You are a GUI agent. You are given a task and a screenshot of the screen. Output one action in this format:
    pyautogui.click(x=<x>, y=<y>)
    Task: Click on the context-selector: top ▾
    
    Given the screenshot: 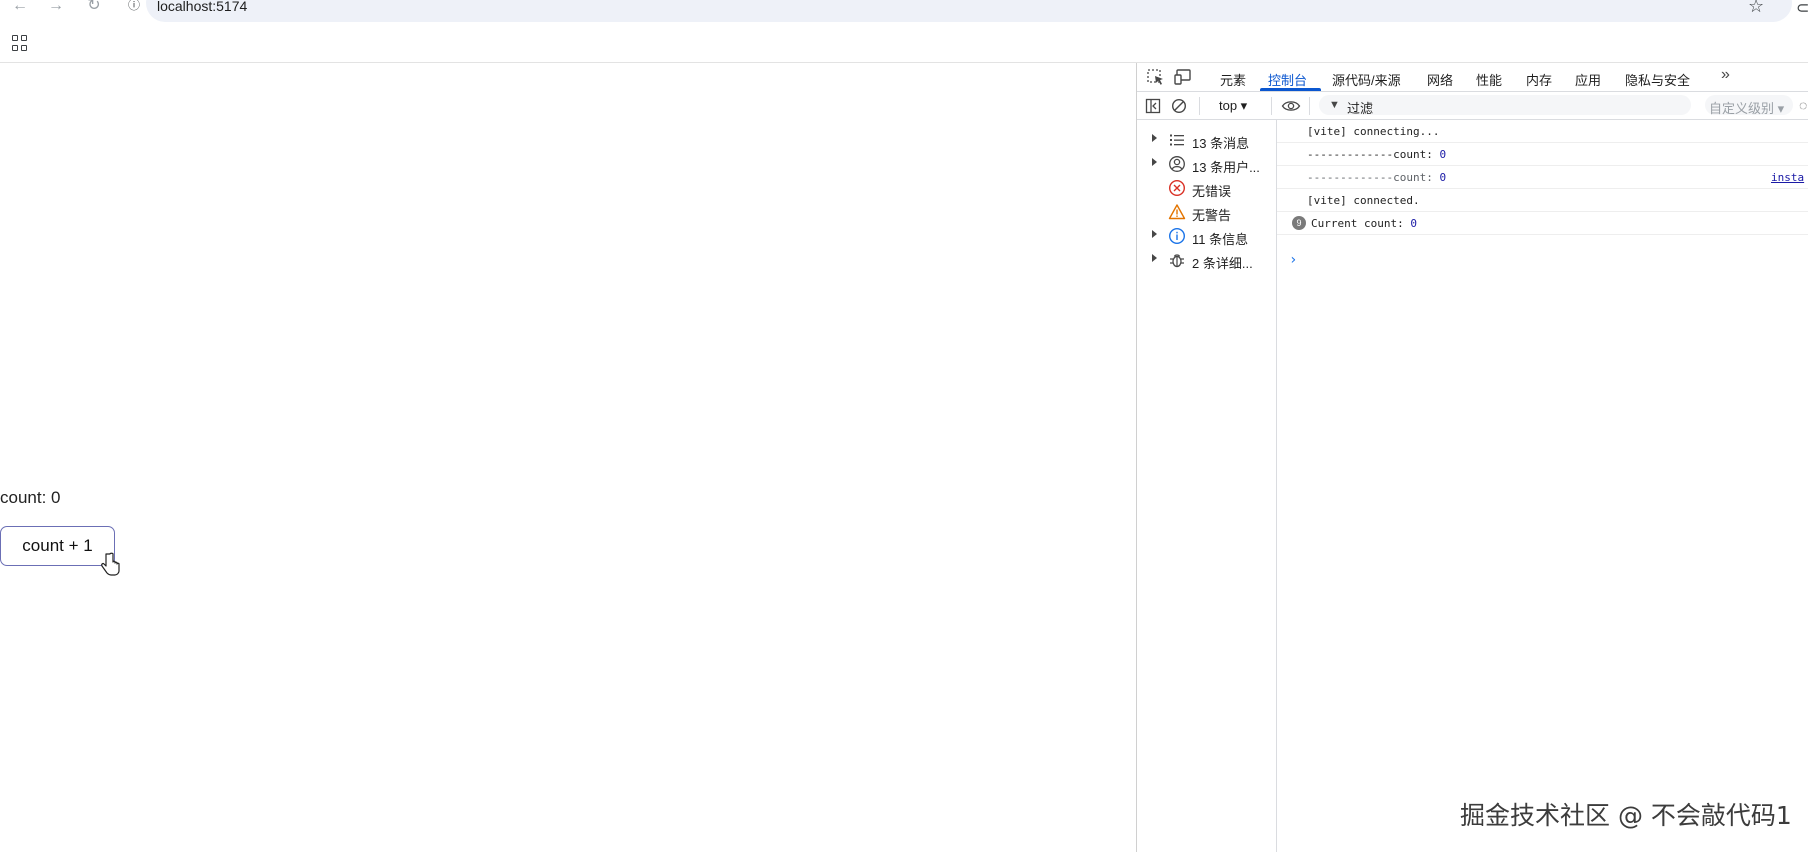 What is the action you would take?
    pyautogui.click(x=1233, y=106)
    